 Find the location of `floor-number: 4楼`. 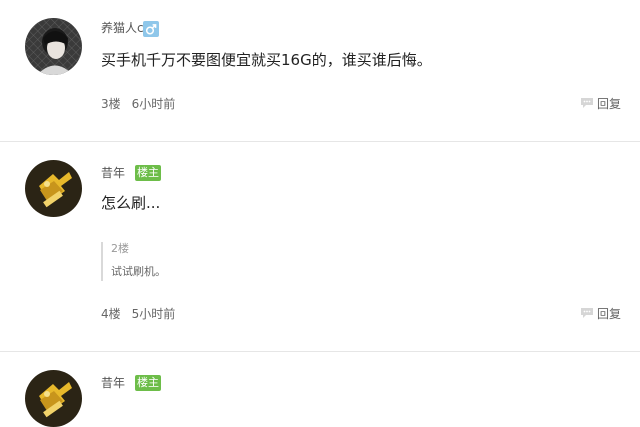

floor-number: 4楼 is located at coordinates (111, 314).